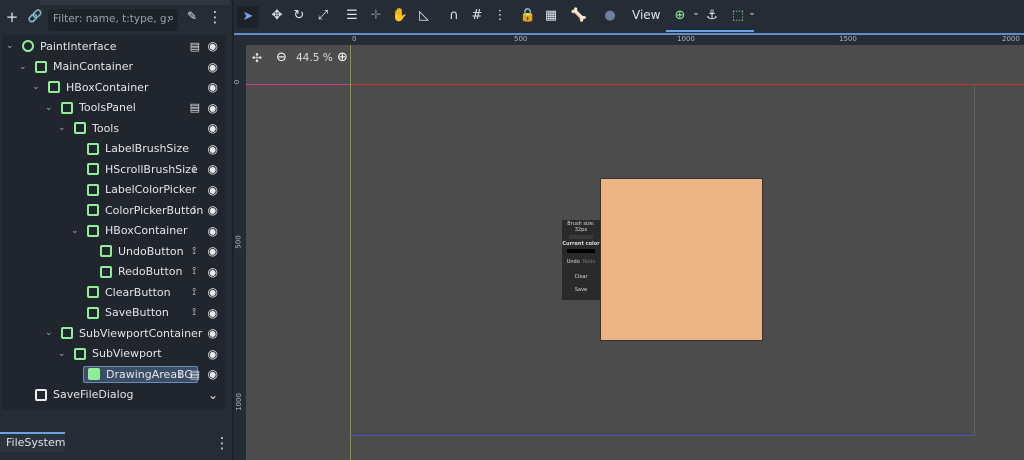 The image size is (1024, 460). What do you see at coordinates (131, 333) in the screenshot?
I see `tree-item-node: SubViewportContainer` at bounding box center [131, 333].